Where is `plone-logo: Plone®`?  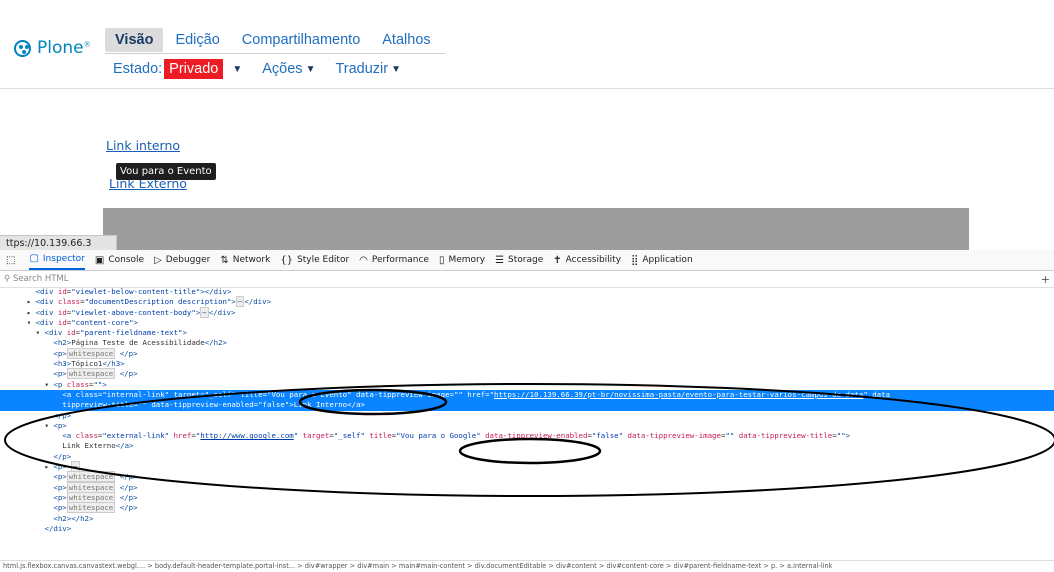 plone-logo: Plone® is located at coordinates (52, 48).